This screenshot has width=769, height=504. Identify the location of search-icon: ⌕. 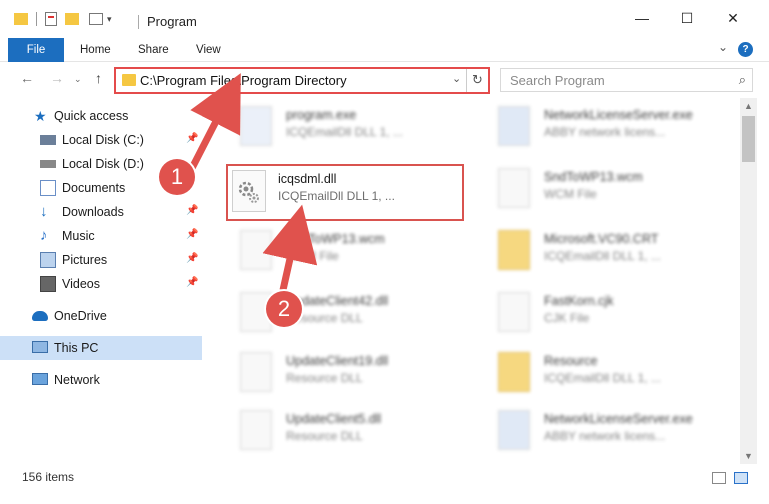
(742, 79).